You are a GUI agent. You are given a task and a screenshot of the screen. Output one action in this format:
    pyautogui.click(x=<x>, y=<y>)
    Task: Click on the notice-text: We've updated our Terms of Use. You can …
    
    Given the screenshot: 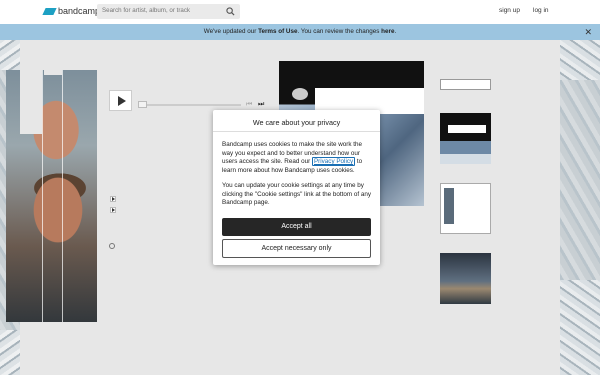 What is the action you would take?
    pyautogui.click(x=300, y=31)
    